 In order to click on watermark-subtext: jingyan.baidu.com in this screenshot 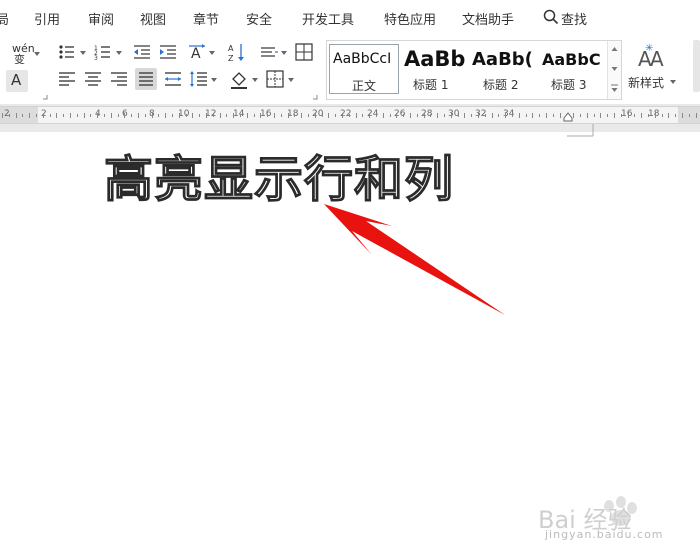, I will do `click(604, 534)`.